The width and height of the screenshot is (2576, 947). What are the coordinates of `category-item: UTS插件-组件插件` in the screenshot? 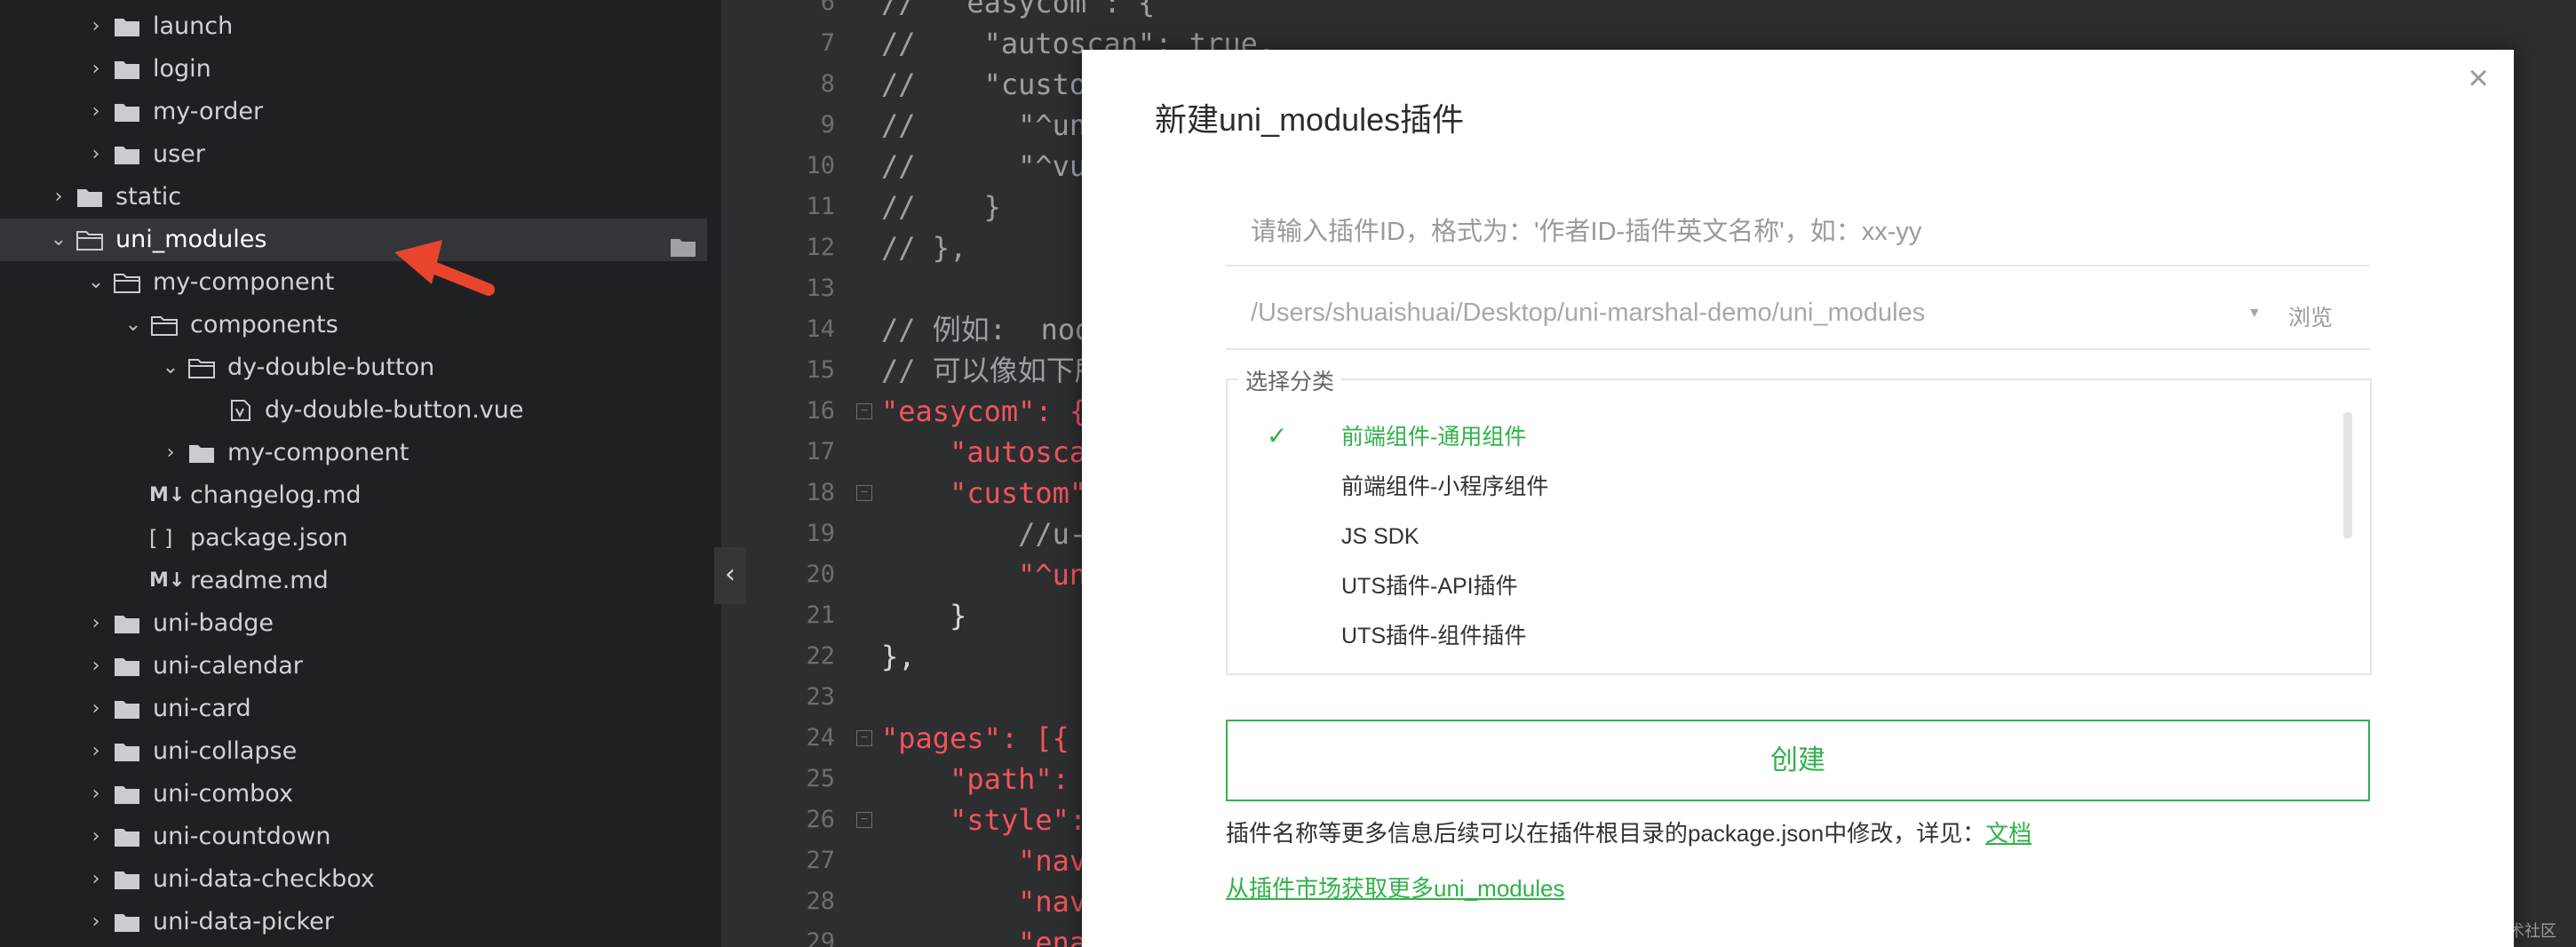 It's located at (1433, 636).